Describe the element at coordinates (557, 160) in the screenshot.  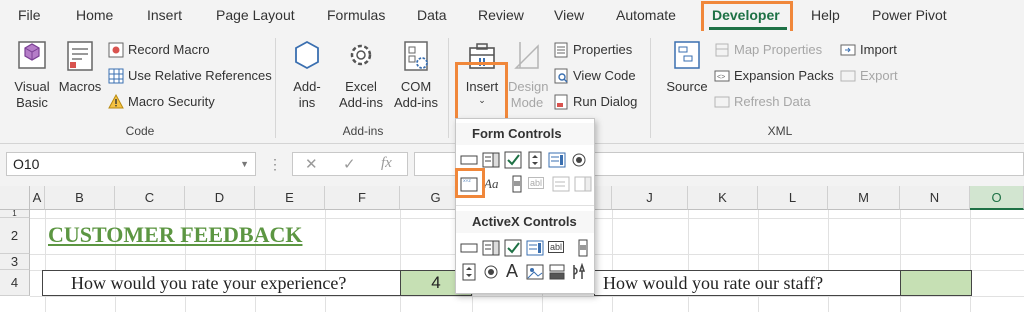
I see `list-box-icon` at that location.